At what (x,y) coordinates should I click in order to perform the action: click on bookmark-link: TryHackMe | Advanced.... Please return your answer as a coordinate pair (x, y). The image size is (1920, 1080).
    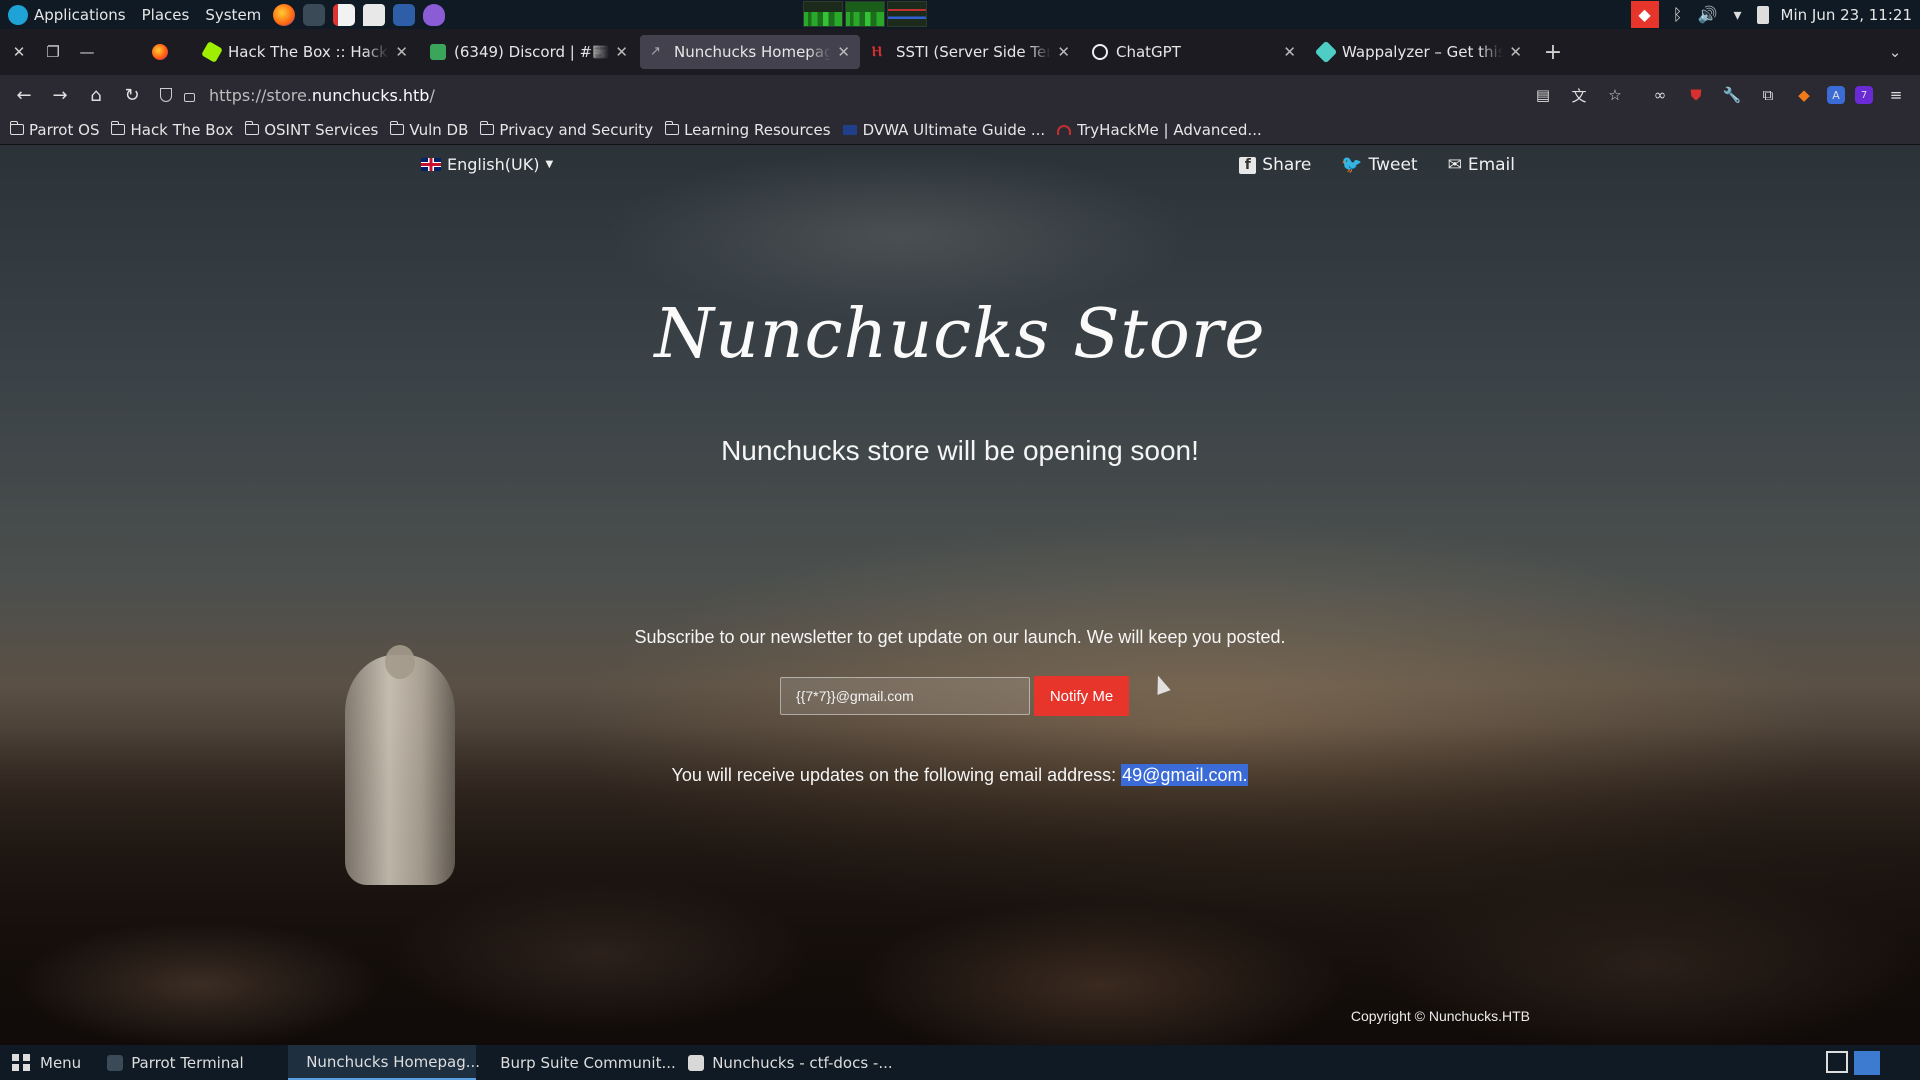
    Looking at the image, I should click on (1159, 130).